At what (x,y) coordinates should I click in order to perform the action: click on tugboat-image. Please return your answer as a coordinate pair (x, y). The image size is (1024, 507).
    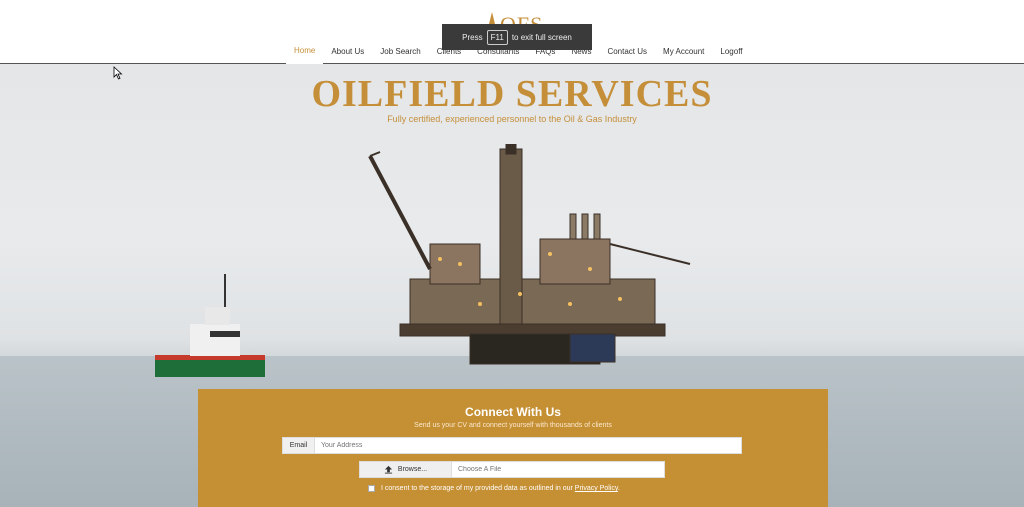
    Looking at the image, I should click on (210, 325).